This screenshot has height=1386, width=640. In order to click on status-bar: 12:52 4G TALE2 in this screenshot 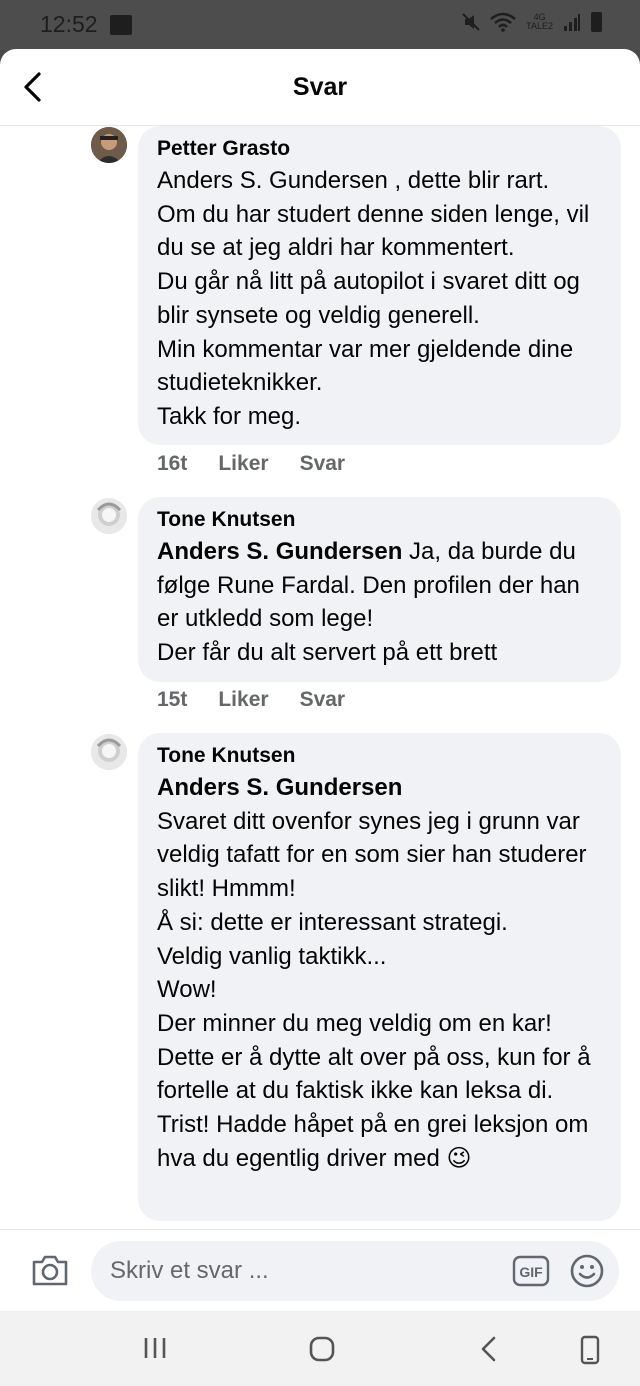, I will do `click(320, 25)`.